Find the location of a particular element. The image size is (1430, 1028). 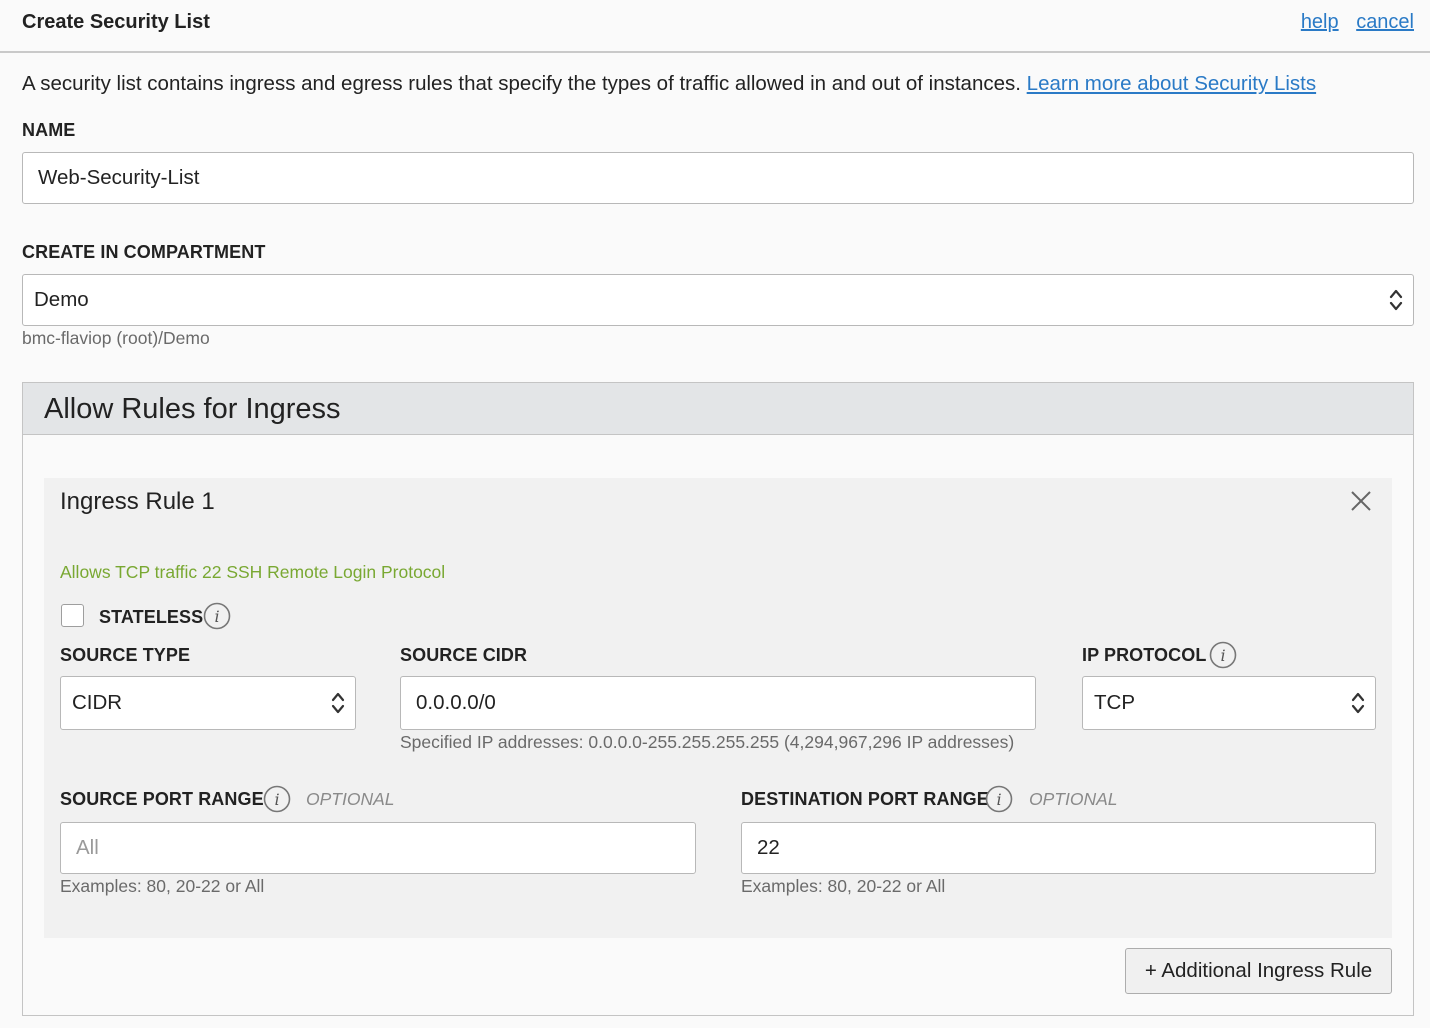

source-type-label: SOURCE TYPE is located at coordinates (125, 655).